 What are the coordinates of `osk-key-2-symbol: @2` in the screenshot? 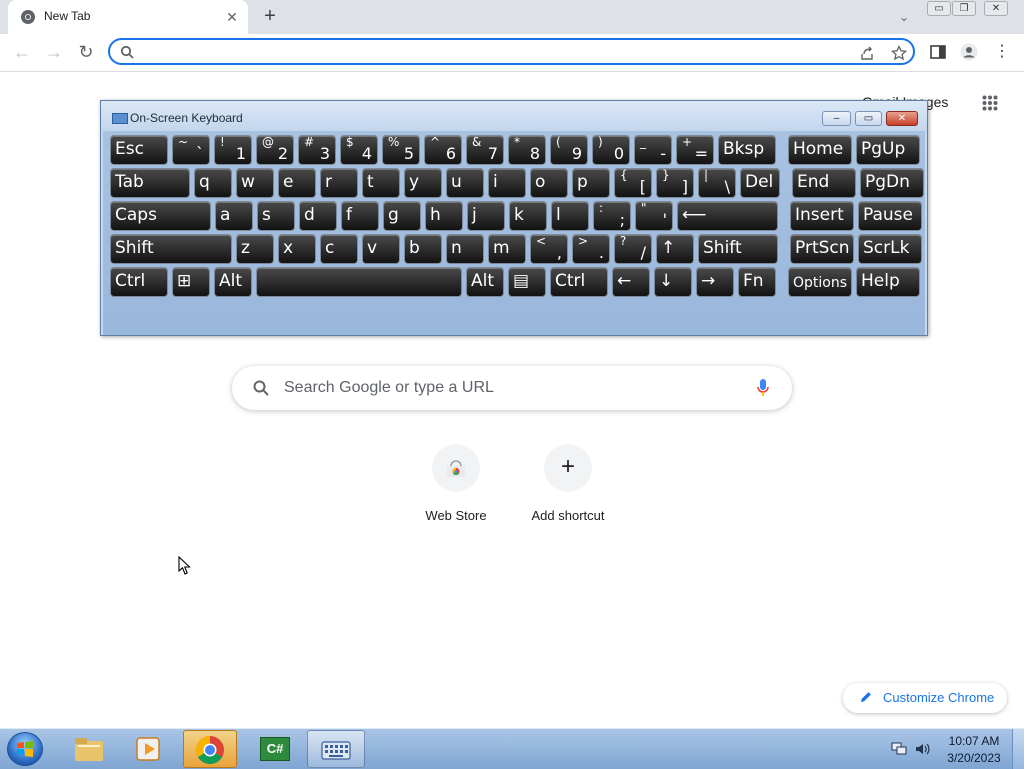 It's located at (275, 150).